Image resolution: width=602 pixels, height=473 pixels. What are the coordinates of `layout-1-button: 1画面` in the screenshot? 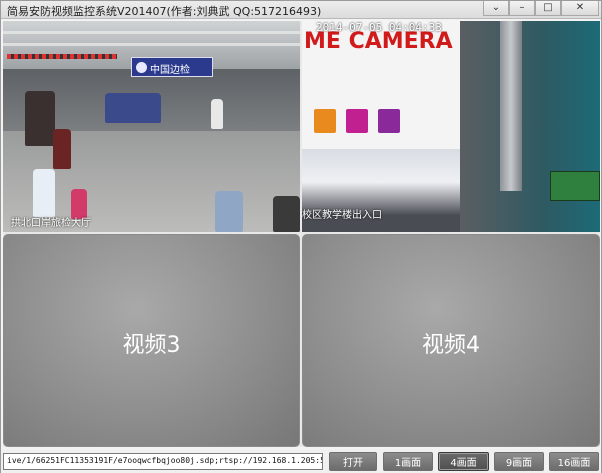 It's located at (408, 461).